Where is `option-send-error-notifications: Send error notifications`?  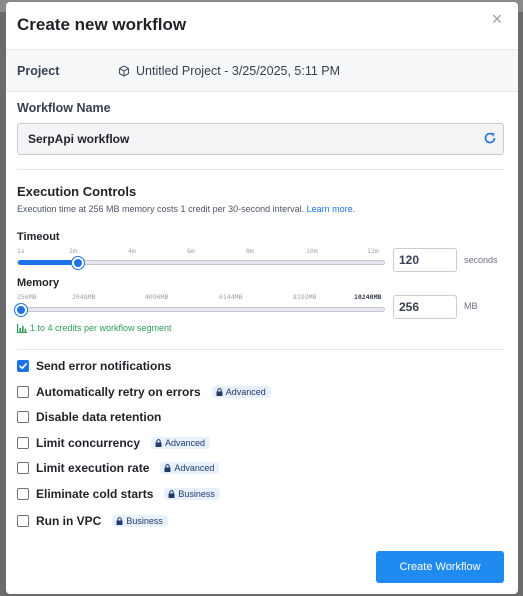
option-send-error-notifications: Send error notifications is located at coordinates (94, 366).